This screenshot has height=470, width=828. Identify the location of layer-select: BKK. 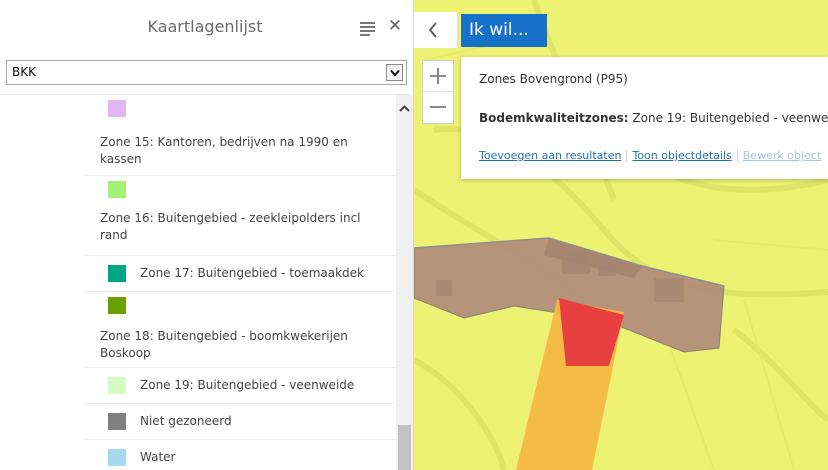
(206, 72).